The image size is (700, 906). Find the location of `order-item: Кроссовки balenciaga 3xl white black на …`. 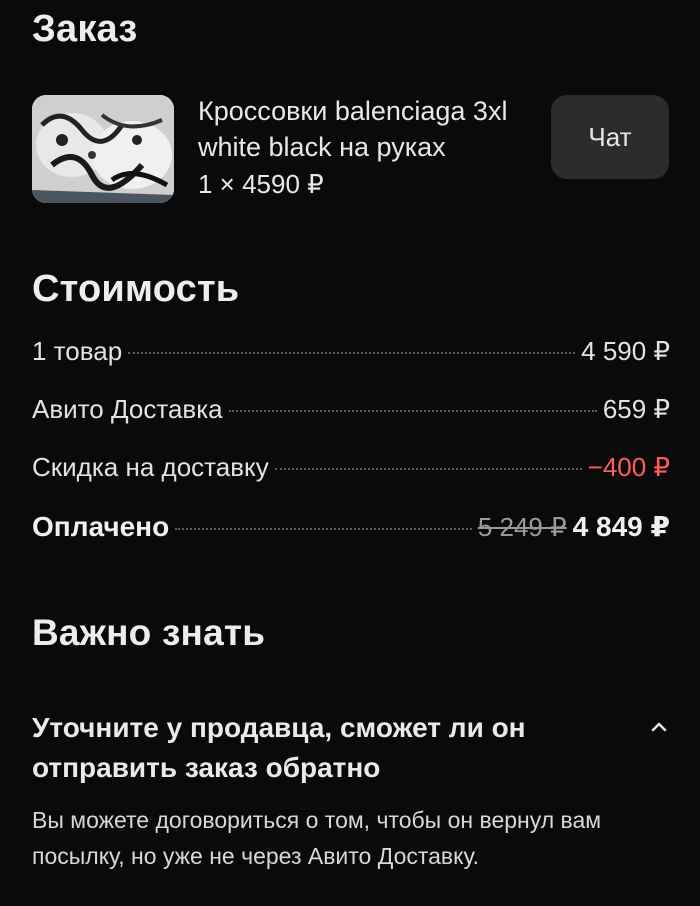

order-item: Кроссовки balenciaga 3xl white black на … is located at coordinates (352, 149).